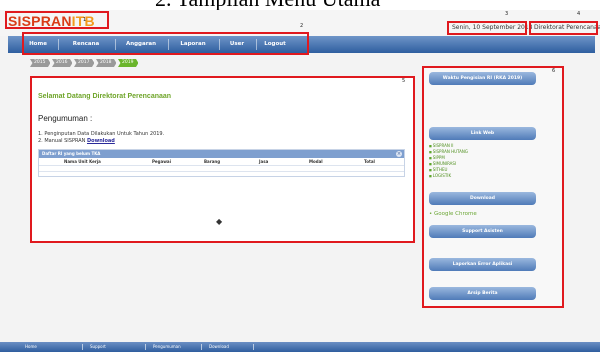  Describe the element at coordinates (565, 28) in the screenshot. I see `header-user: Direktorat Perencanaan` at that location.